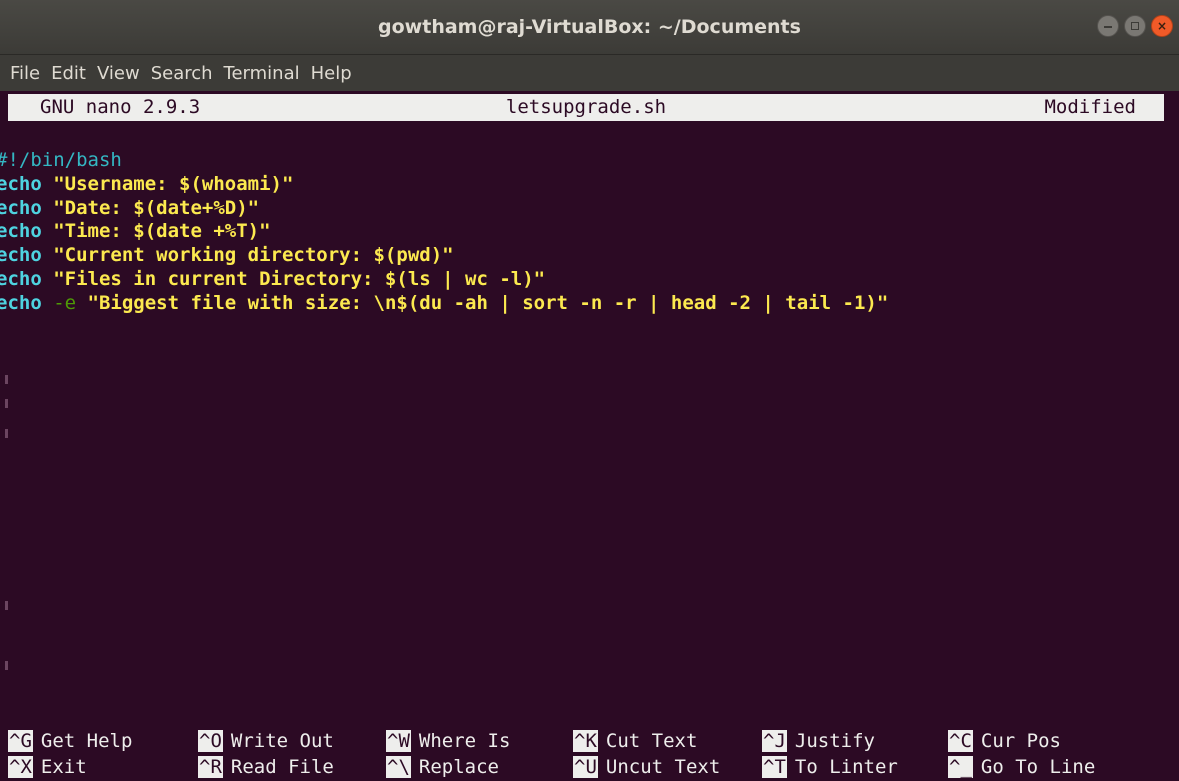 This screenshot has width=1179, height=781. Describe the element at coordinates (25, 73) in the screenshot. I see `menu-file: File` at that location.